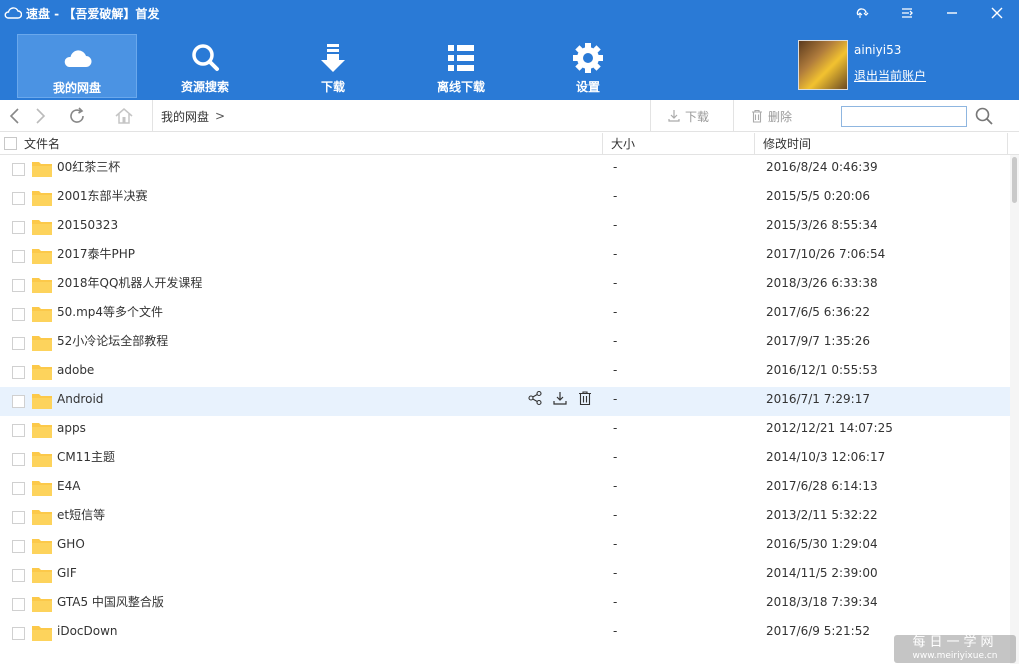 The image size is (1019, 664). I want to click on minimize-icon, so click(951, 13).